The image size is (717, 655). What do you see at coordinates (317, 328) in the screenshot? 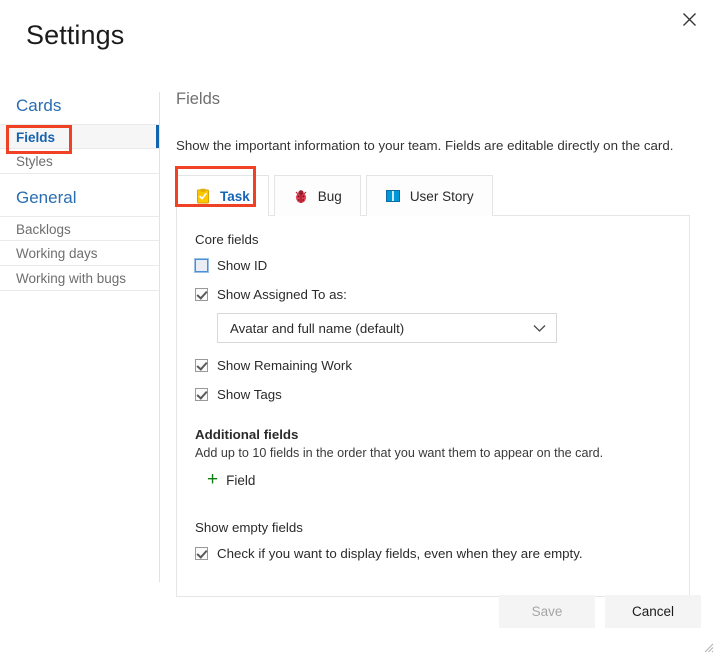
I see `assigned-to-display-value: Avatar and full name (default)` at bounding box center [317, 328].